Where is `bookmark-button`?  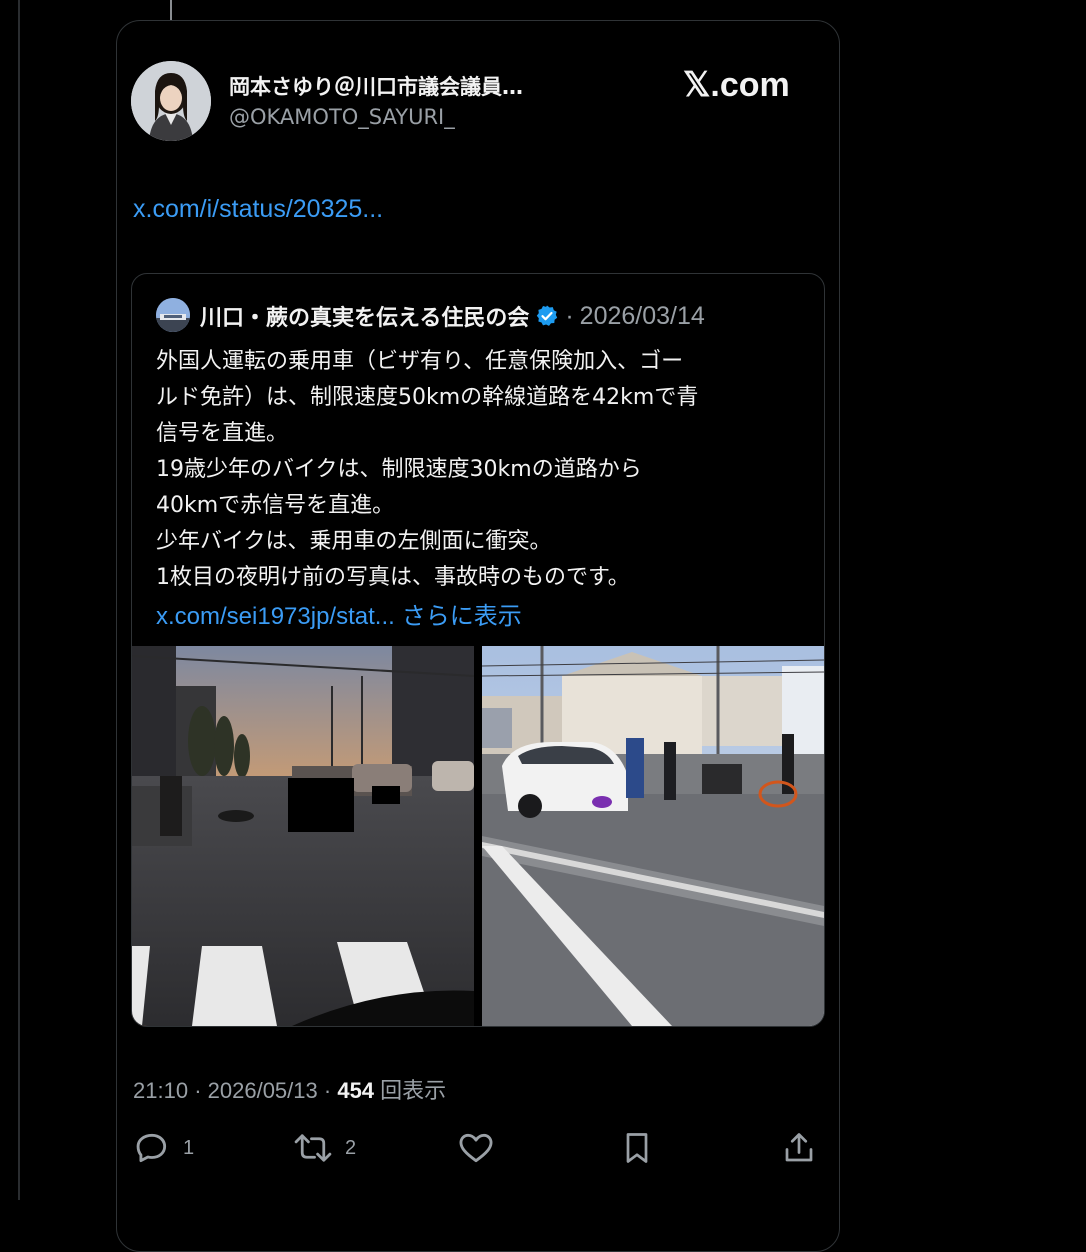 bookmark-button is located at coordinates (637, 1148).